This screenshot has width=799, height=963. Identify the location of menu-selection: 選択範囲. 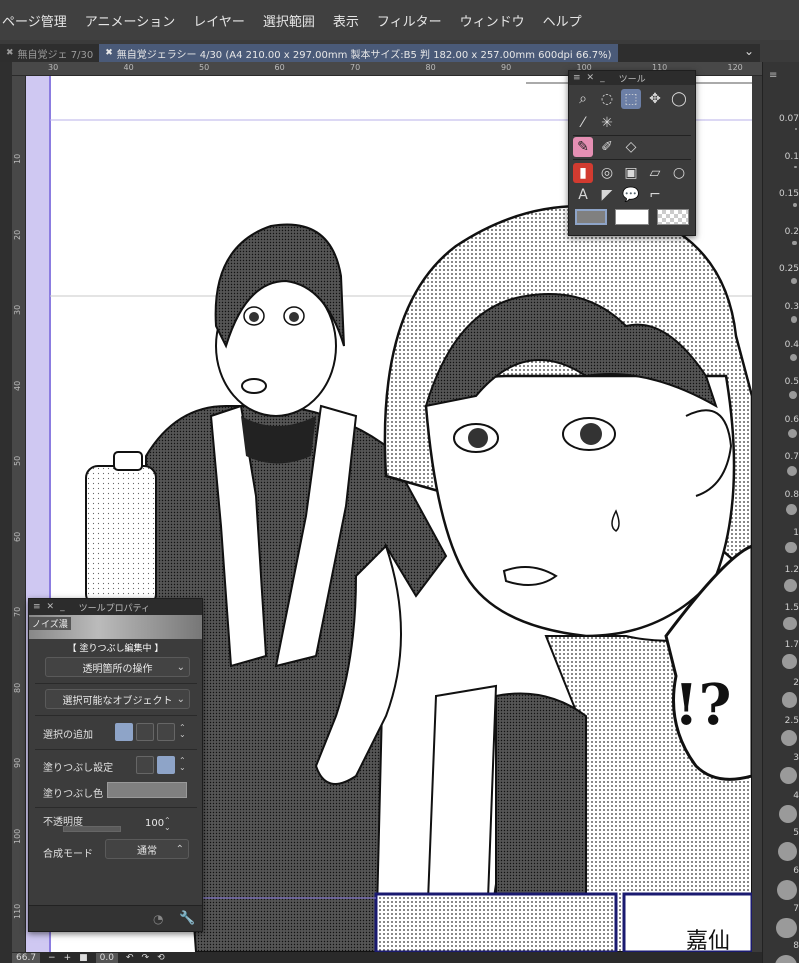
(289, 20).